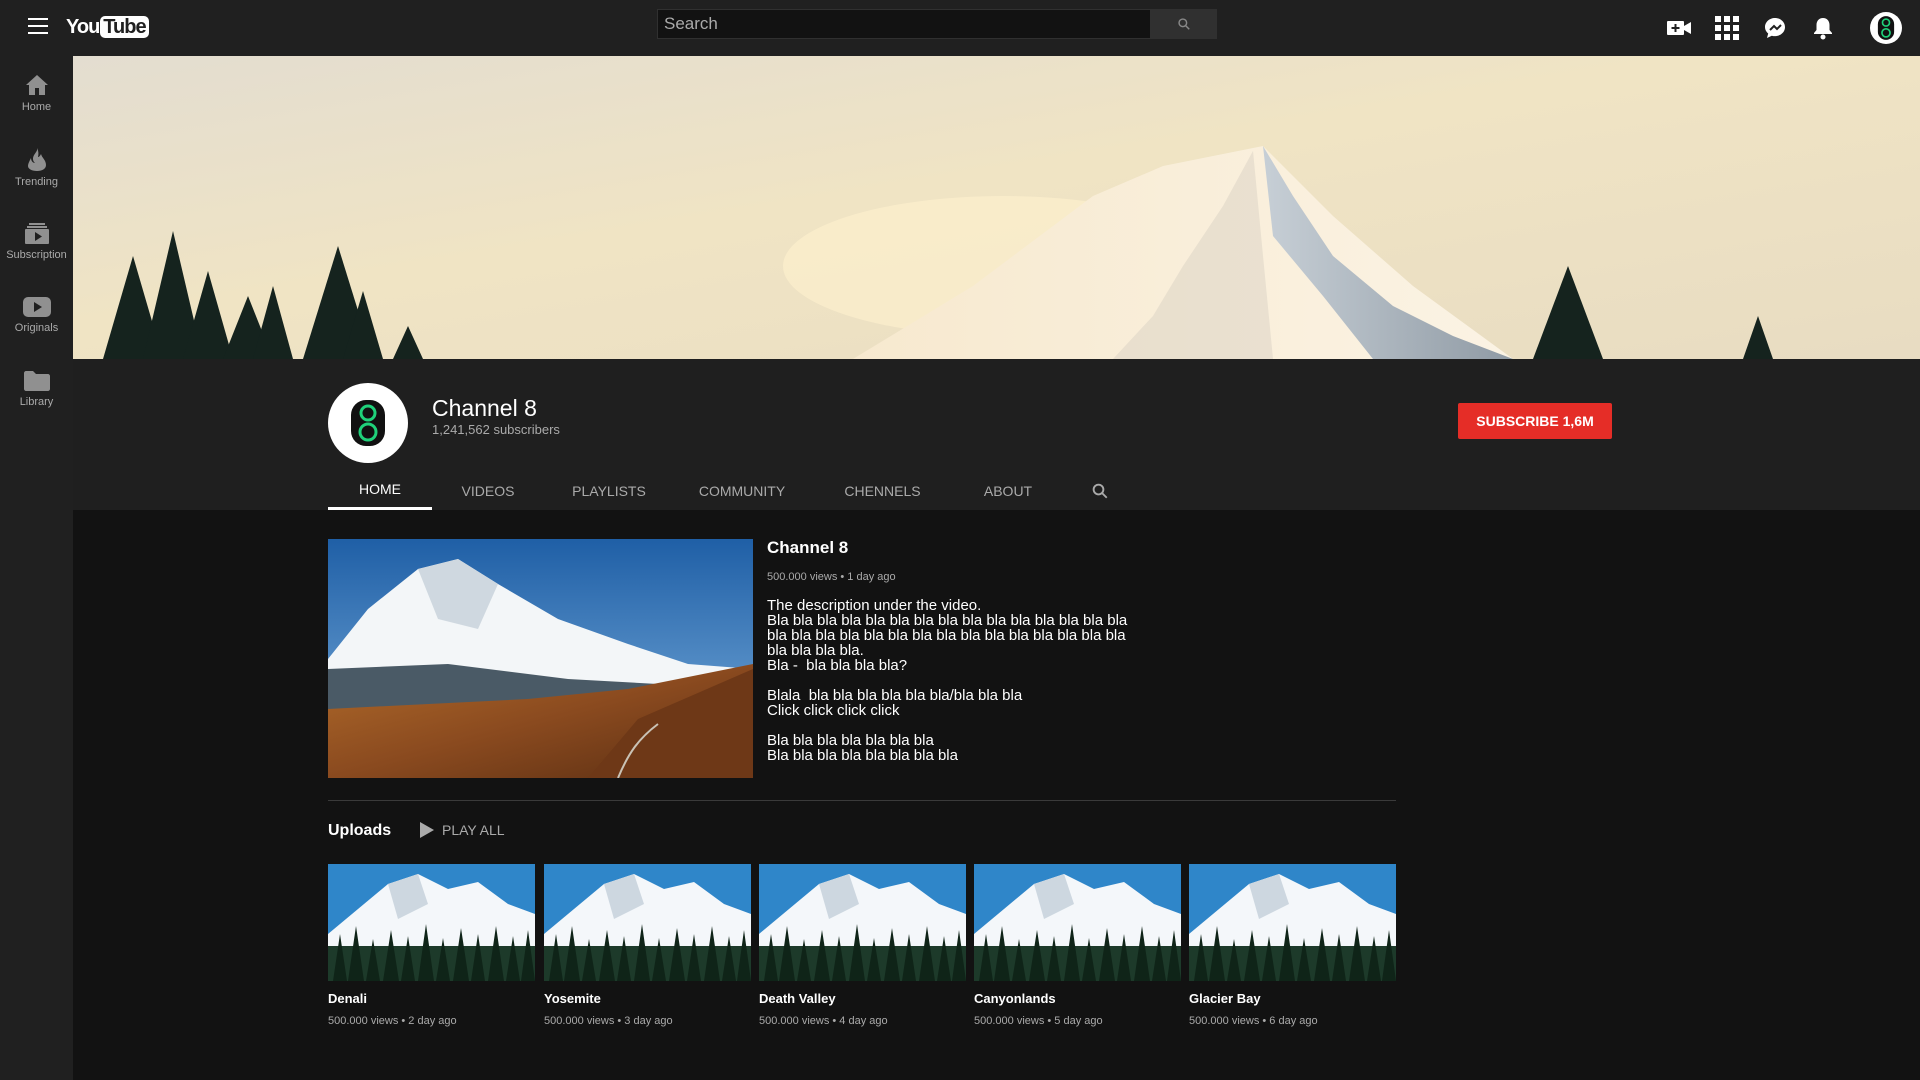 The width and height of the screenshot is (1920, 1080). Describe the element at coordinates (359, 831) in the screenshot. I see `uploads-heading: Uploads` at that location.